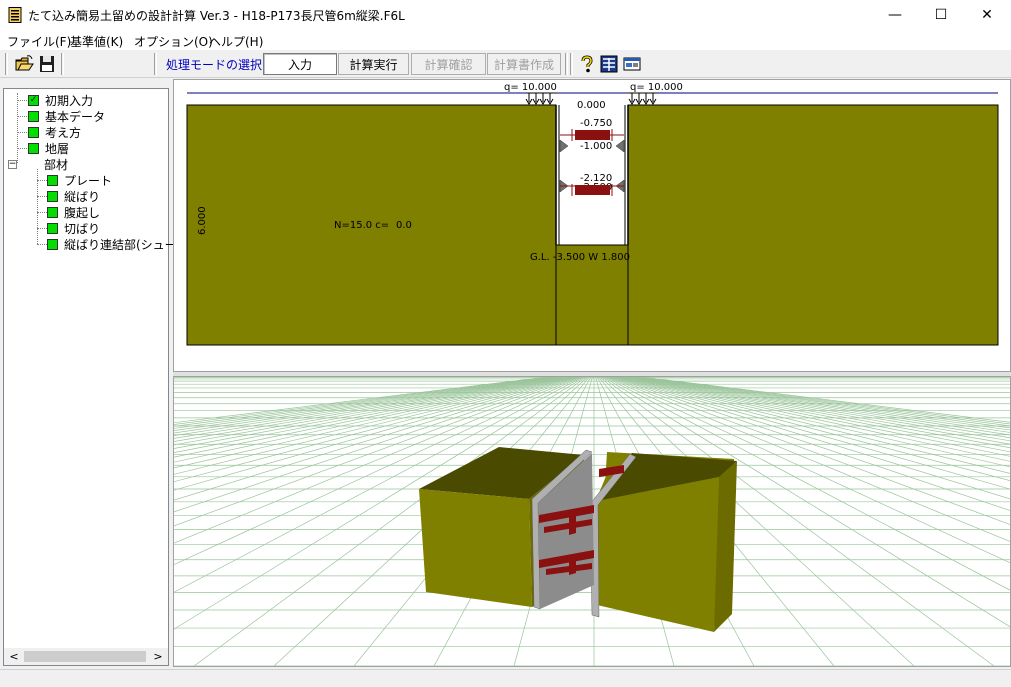 This screenshot has width=1011, height=687. What do you see at coordinates (24, 64) in the screenshot?
I see `open-folder-icon` at bounding box center [24, 64].